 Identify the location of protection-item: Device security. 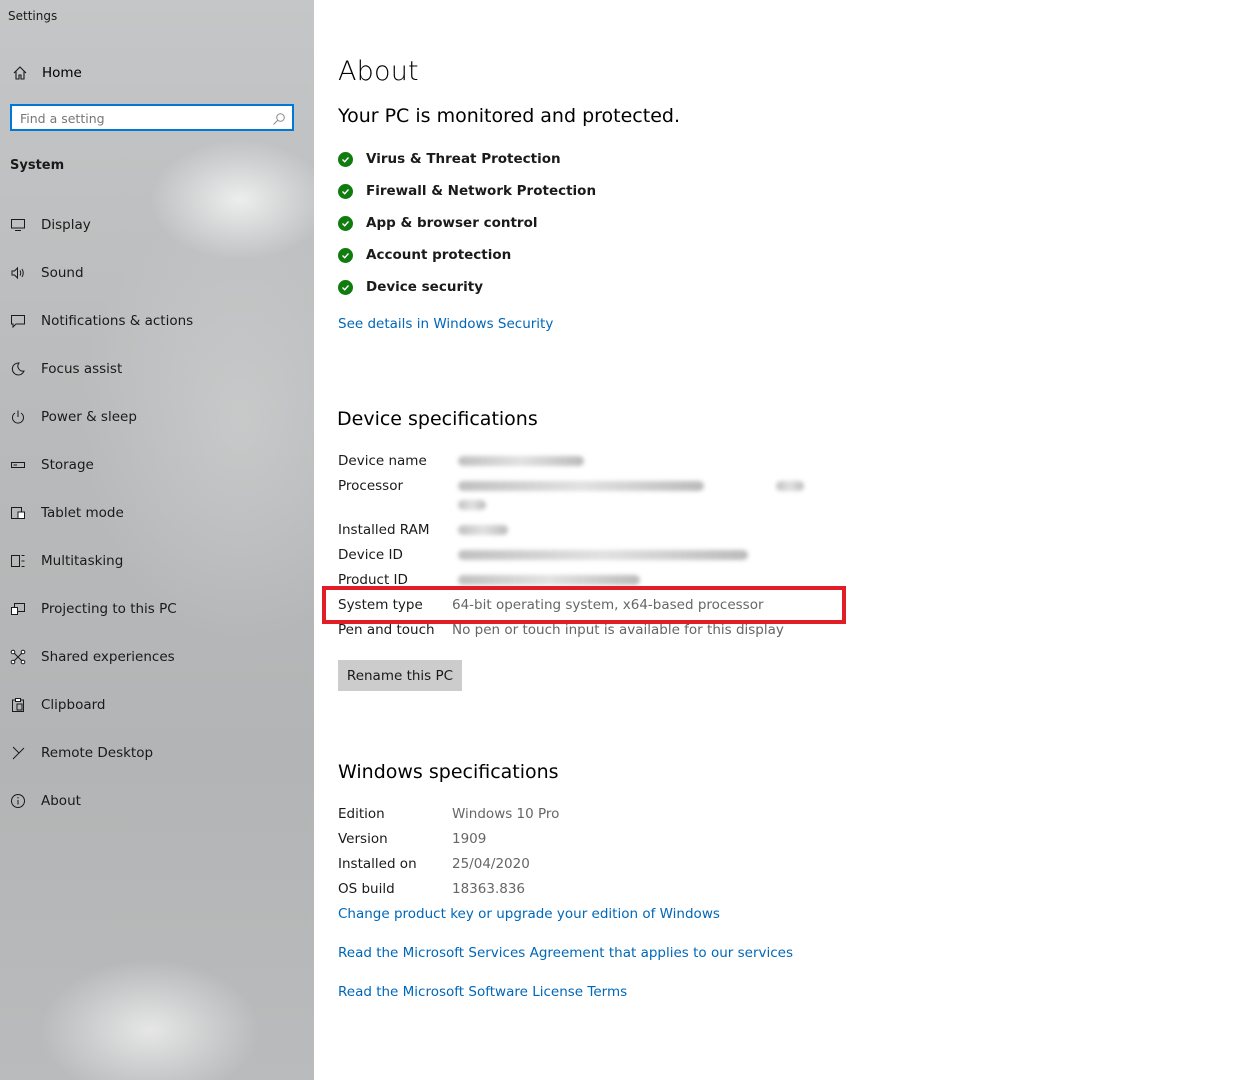
(410, 287).